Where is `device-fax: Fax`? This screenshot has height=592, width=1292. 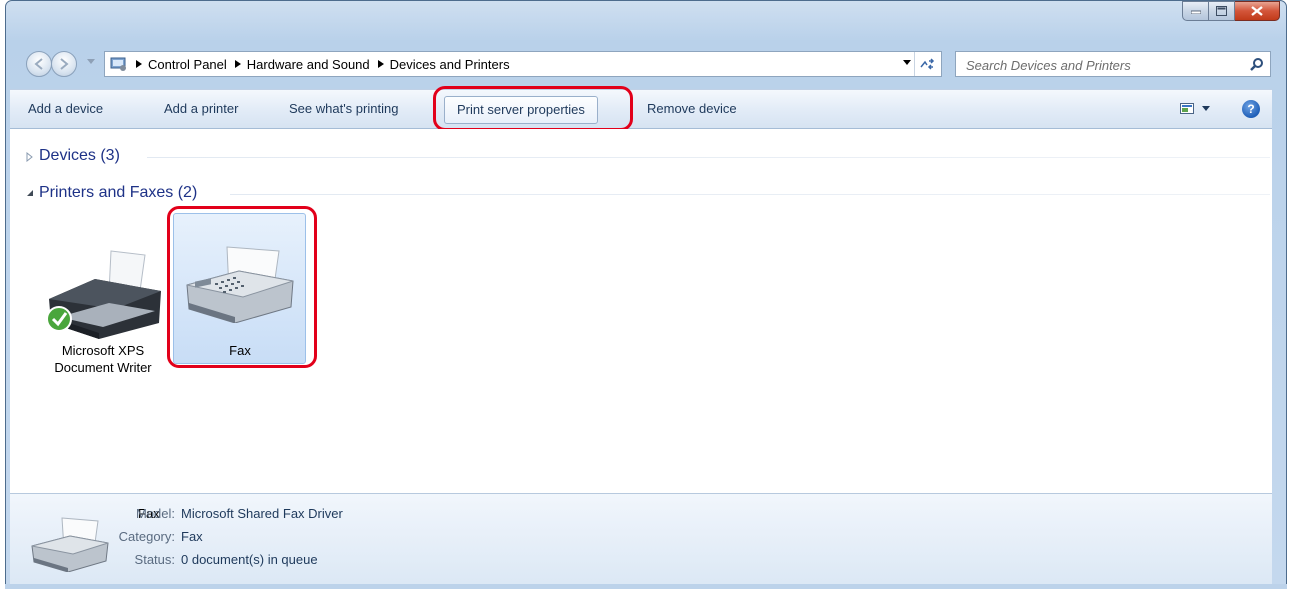 device-fax: Fax is located at coordinates (237, 293).